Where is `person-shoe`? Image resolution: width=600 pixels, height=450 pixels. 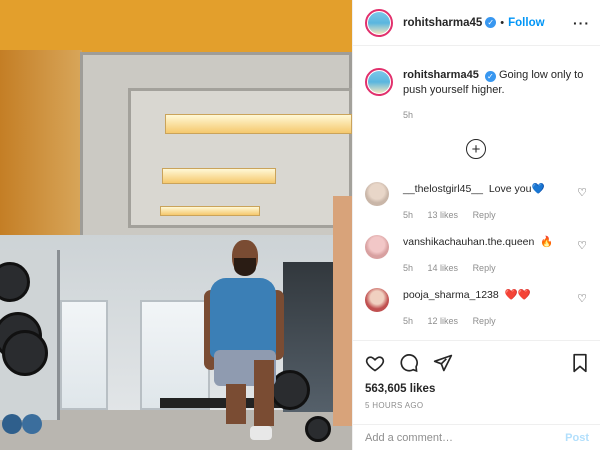
person-shoe is located at coordinates (261, 433).